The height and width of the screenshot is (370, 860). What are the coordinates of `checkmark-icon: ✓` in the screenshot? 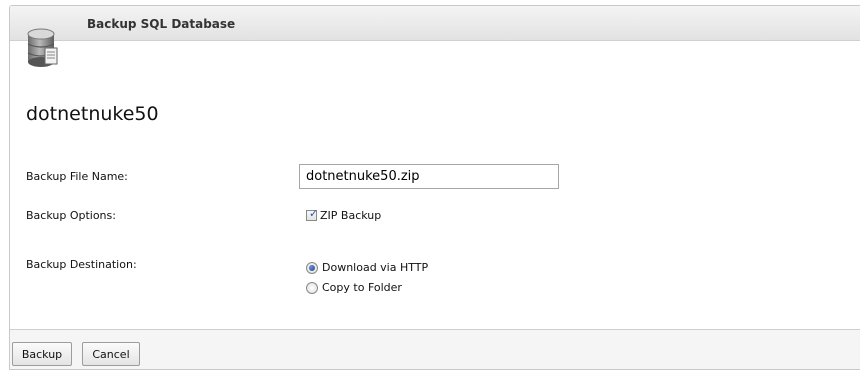 It's located at (314, 213).